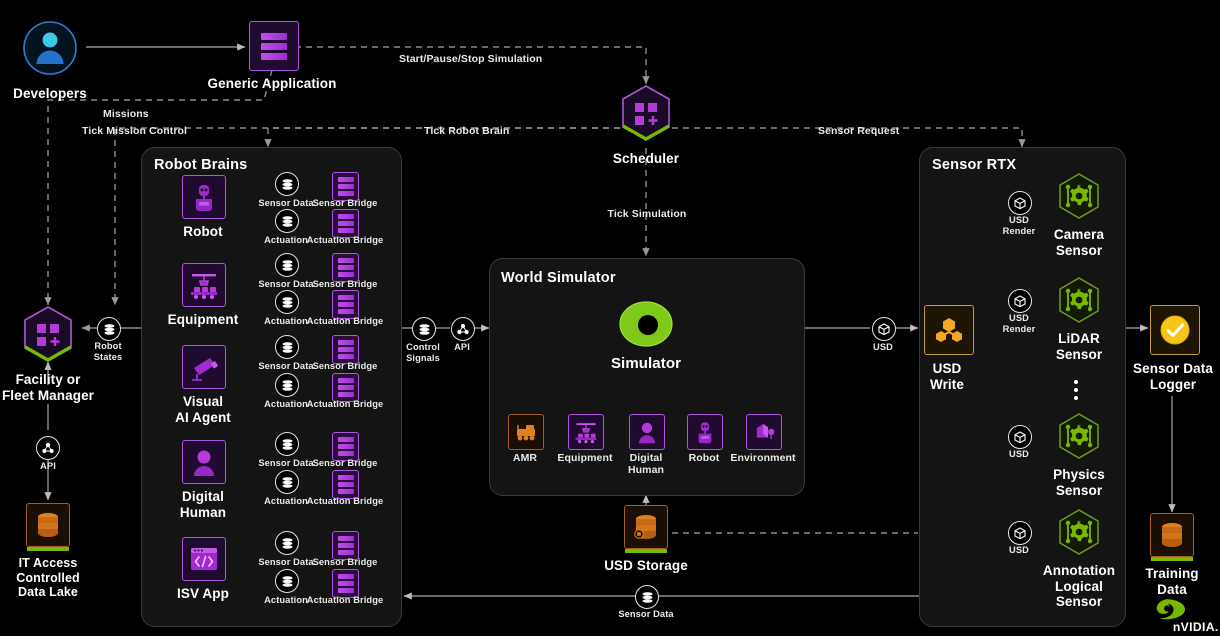 This screenshot has height=636, width=1220. What do you see at coordinates (647, 597) in the screenshot?
I see `data-stack-icon` at bounding box center [647, 597].